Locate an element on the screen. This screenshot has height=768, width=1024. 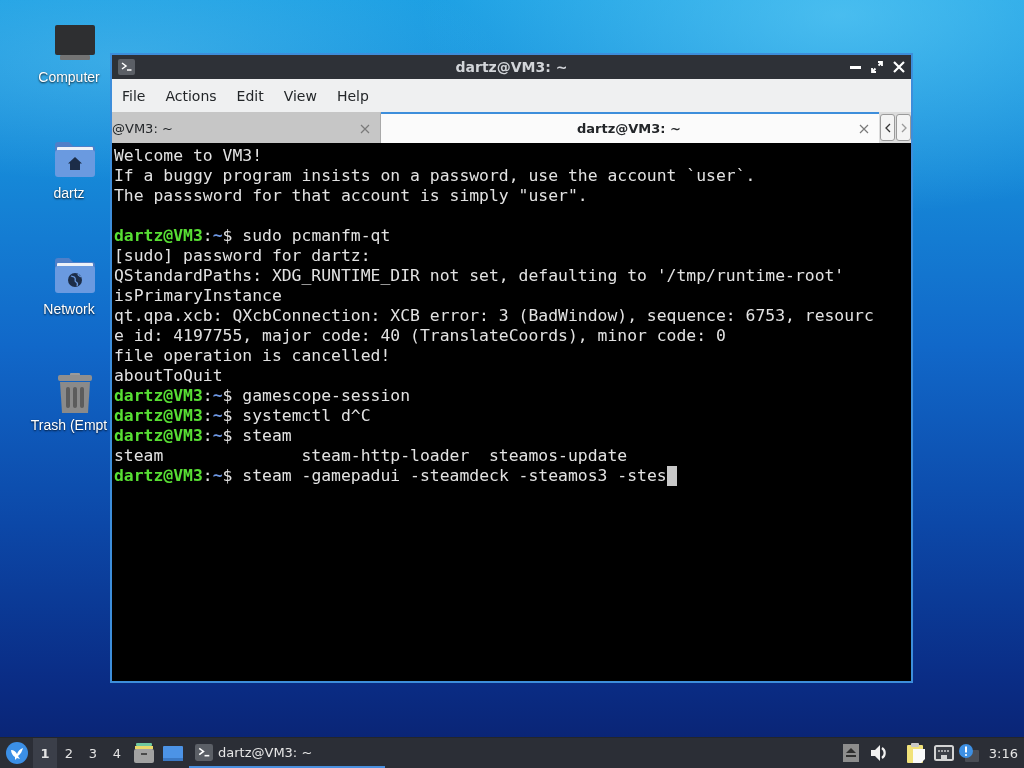
workspace-button: 1 is located at coordinates (45, 753).